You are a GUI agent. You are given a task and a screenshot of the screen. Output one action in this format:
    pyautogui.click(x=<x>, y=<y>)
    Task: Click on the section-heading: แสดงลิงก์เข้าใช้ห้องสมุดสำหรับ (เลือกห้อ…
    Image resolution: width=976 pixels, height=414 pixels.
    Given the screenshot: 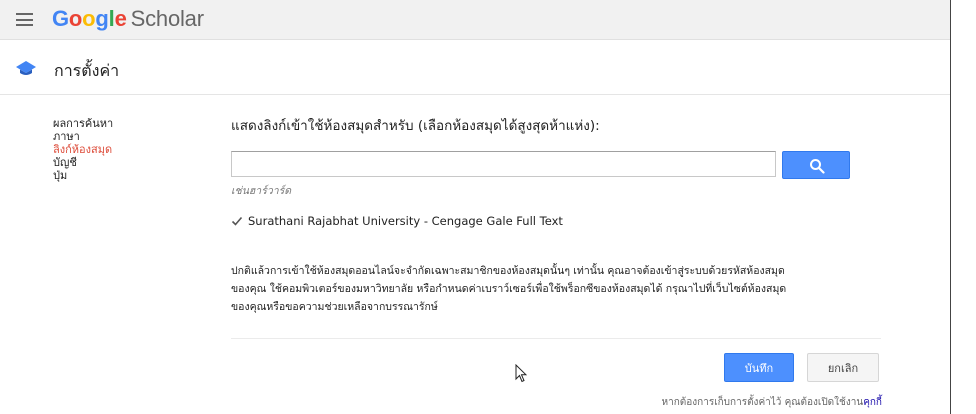 What is the action you would take?
    pyautogui.click(x=415, y=126)
    